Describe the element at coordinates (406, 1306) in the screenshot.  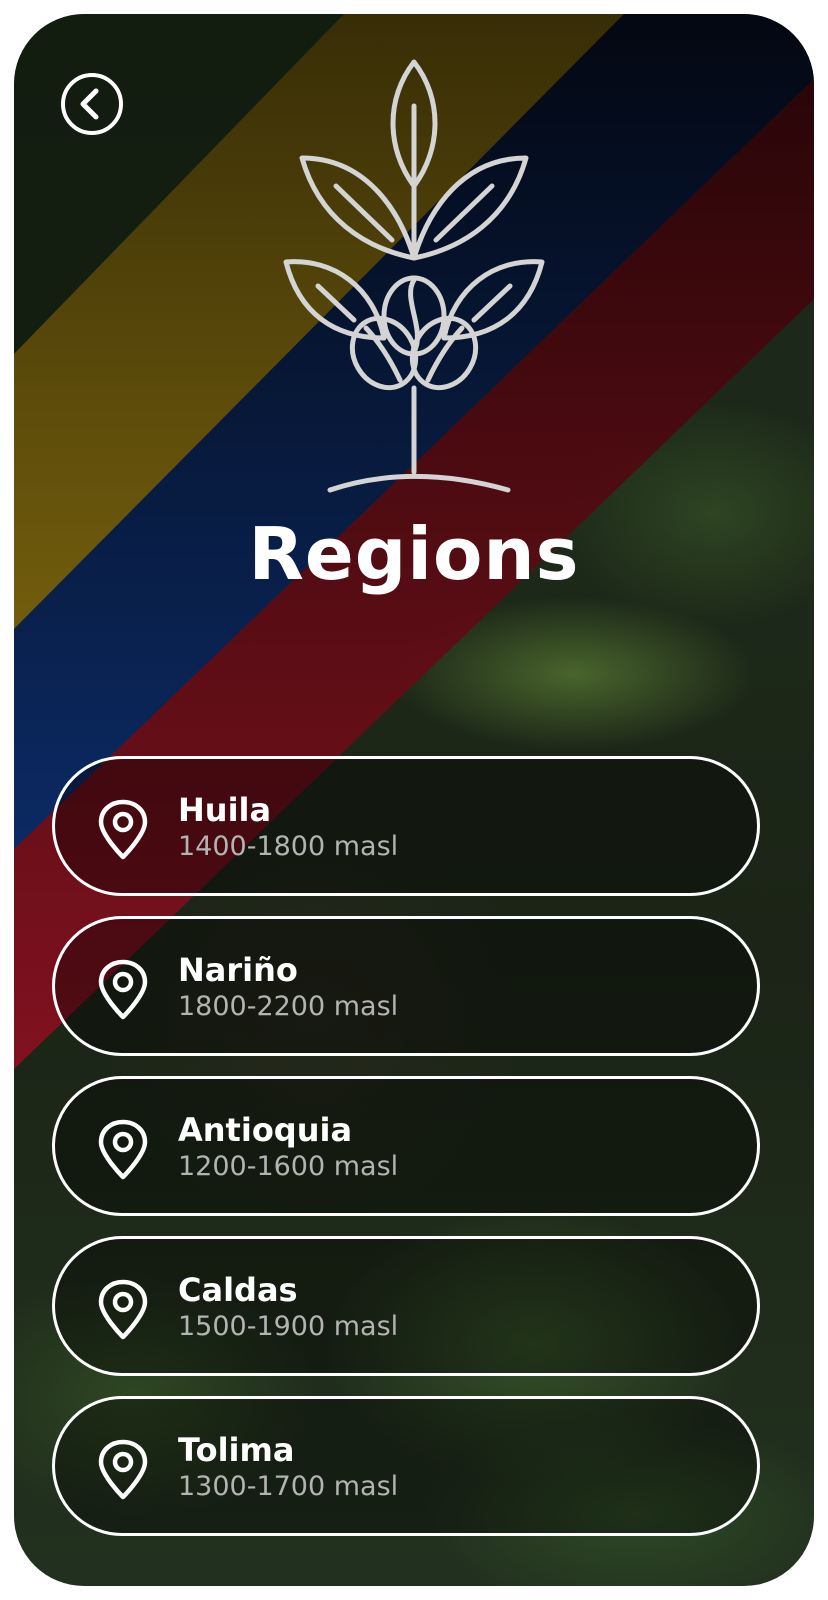
I see `region-card-caldas: Caldas 1500-1900 masl` at that location.